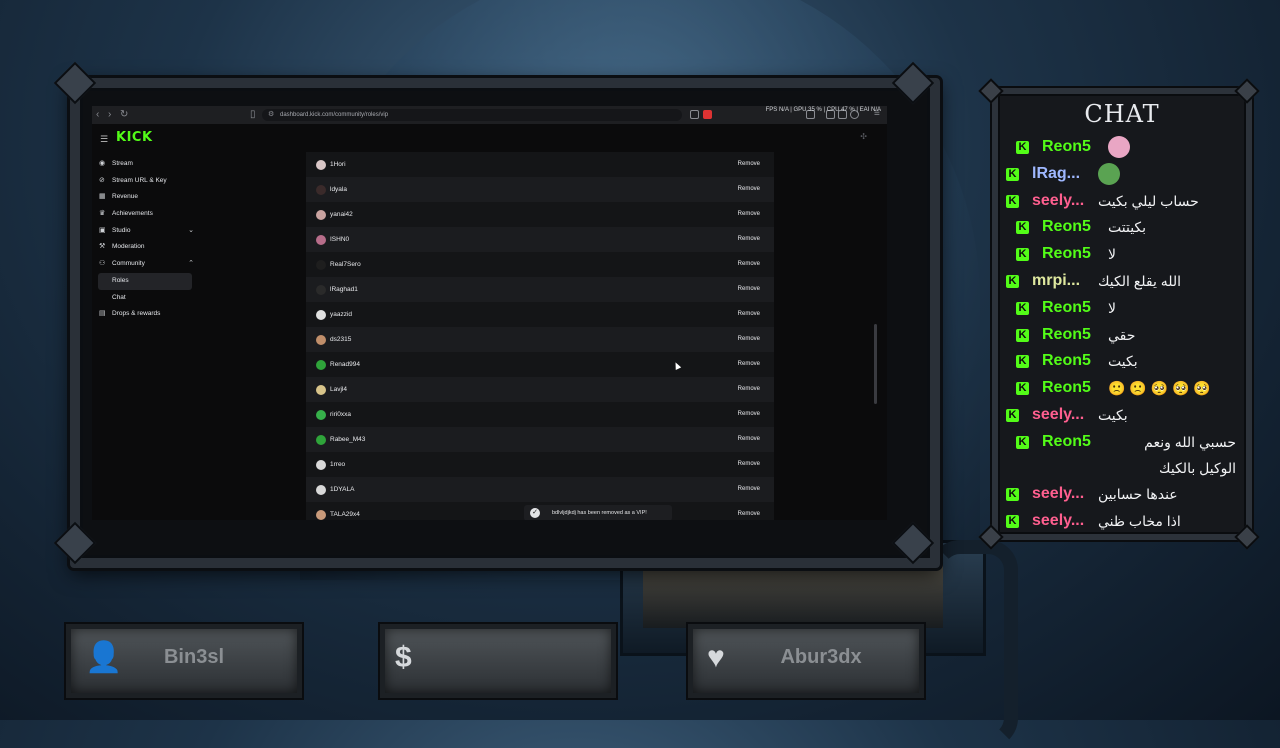 This screenshot has height=748, width=1280. Describe the element at coordinates (337, 464) in the screenshot. I see `vip-username: 1rreo` at that location.